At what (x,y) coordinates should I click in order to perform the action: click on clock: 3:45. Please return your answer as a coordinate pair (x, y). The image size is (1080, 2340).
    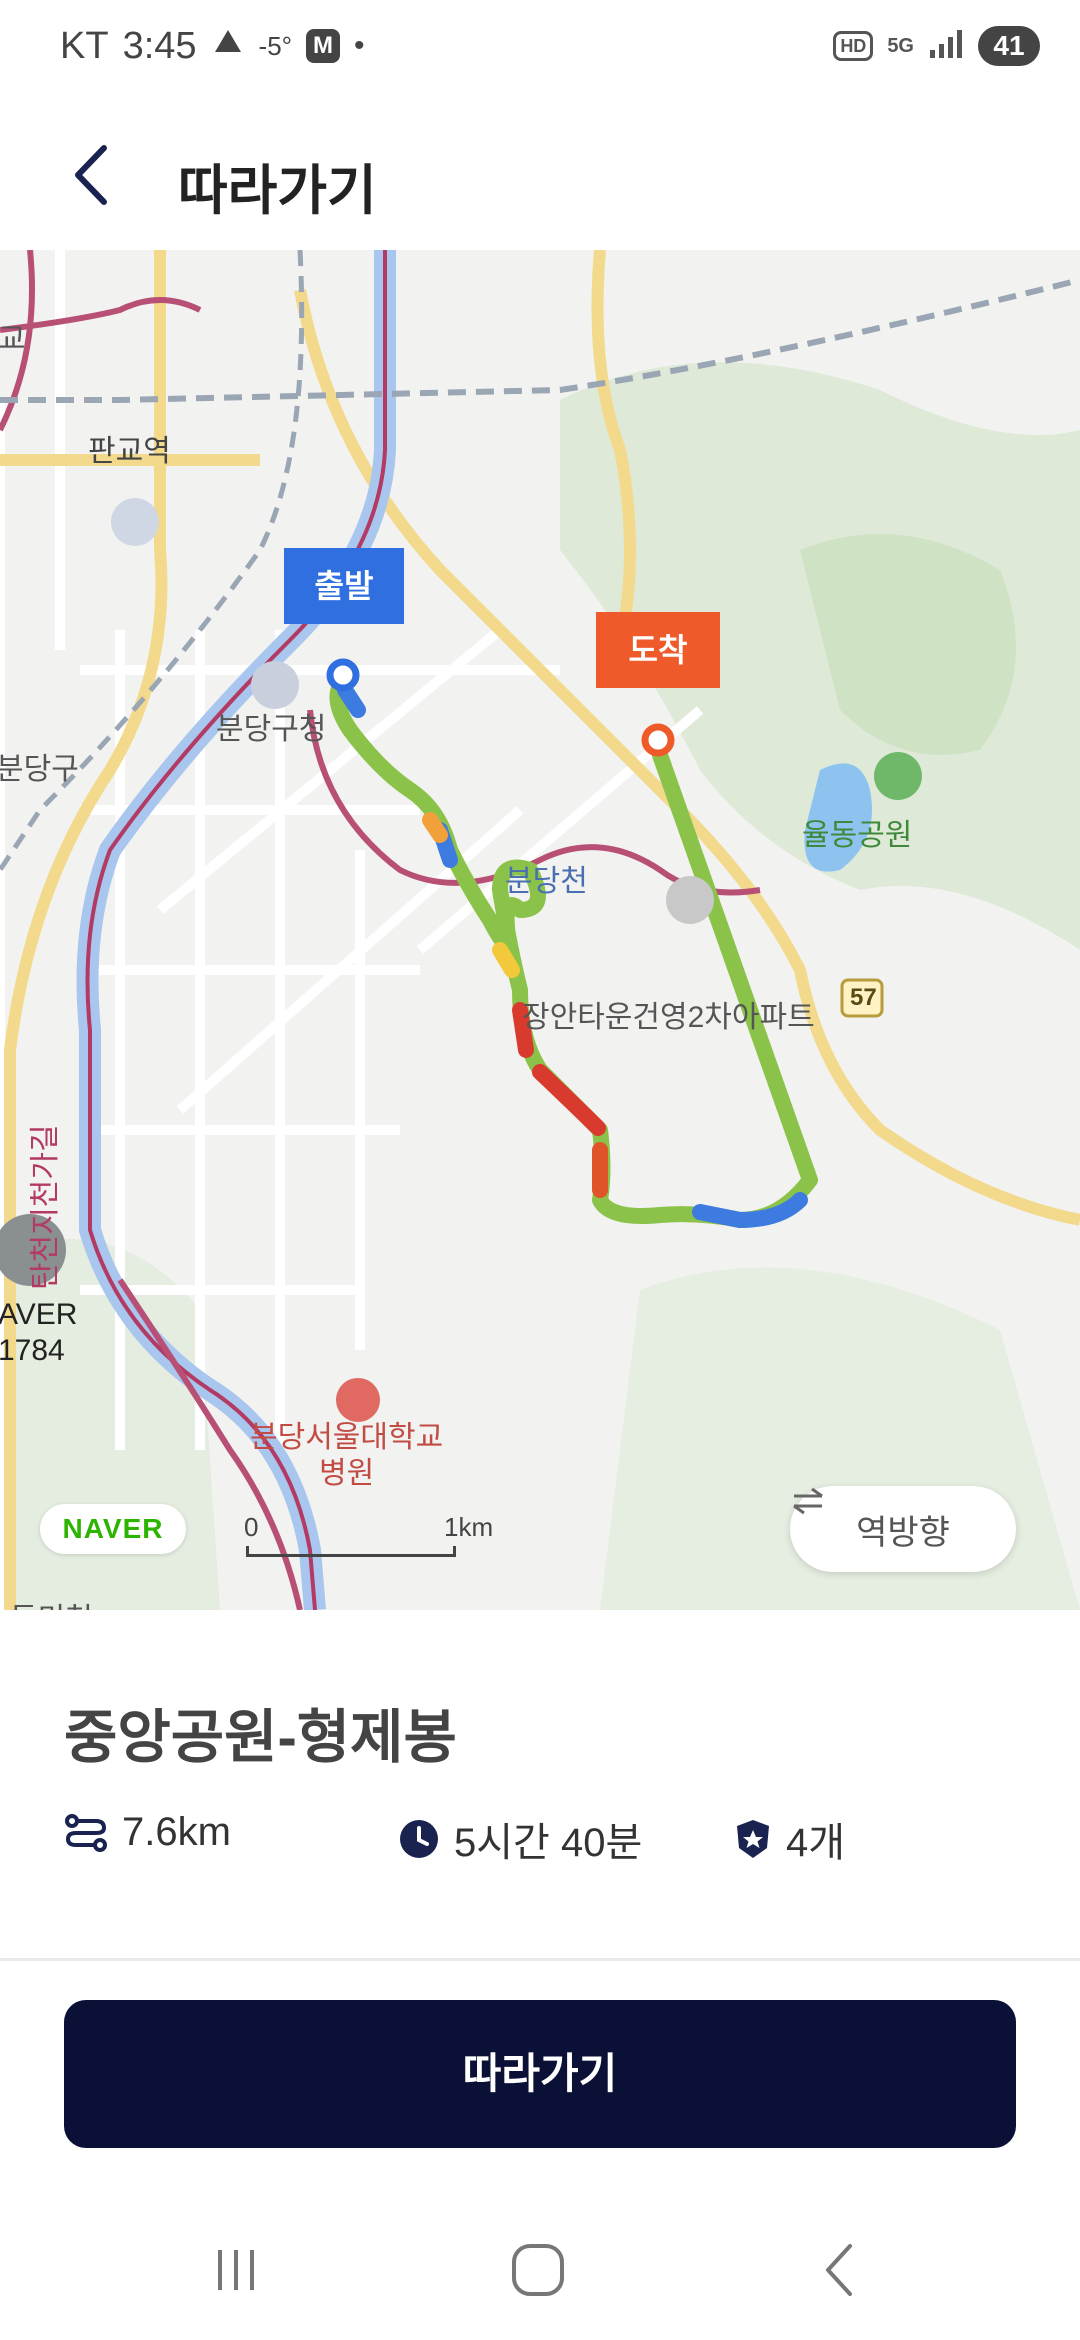
    Looking at the image, I should click on (159, 45).